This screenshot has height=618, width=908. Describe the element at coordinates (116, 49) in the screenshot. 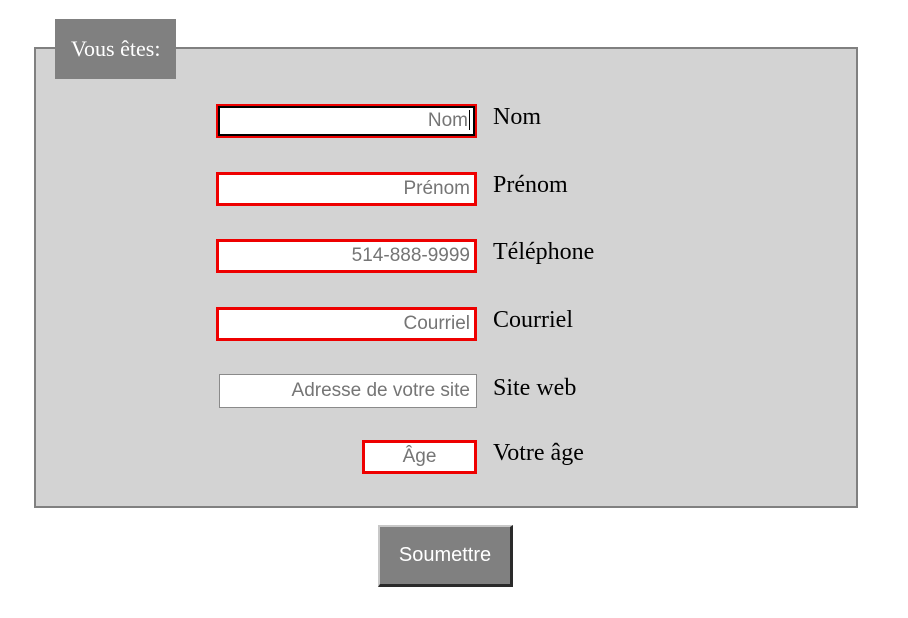

I see `form-legend: Vous êtes:` at that location.